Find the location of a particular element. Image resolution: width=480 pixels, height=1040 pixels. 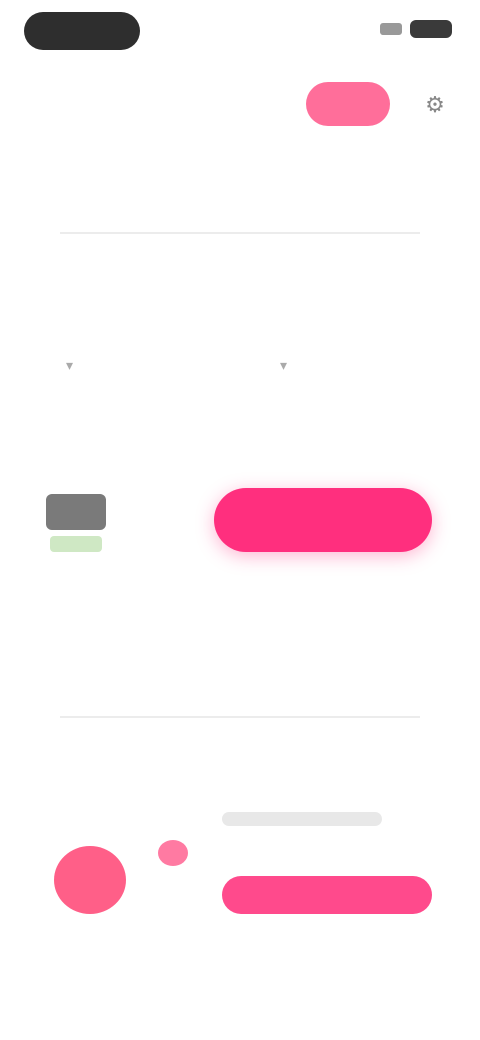

status-indicators is located at coordinates (416, 29).